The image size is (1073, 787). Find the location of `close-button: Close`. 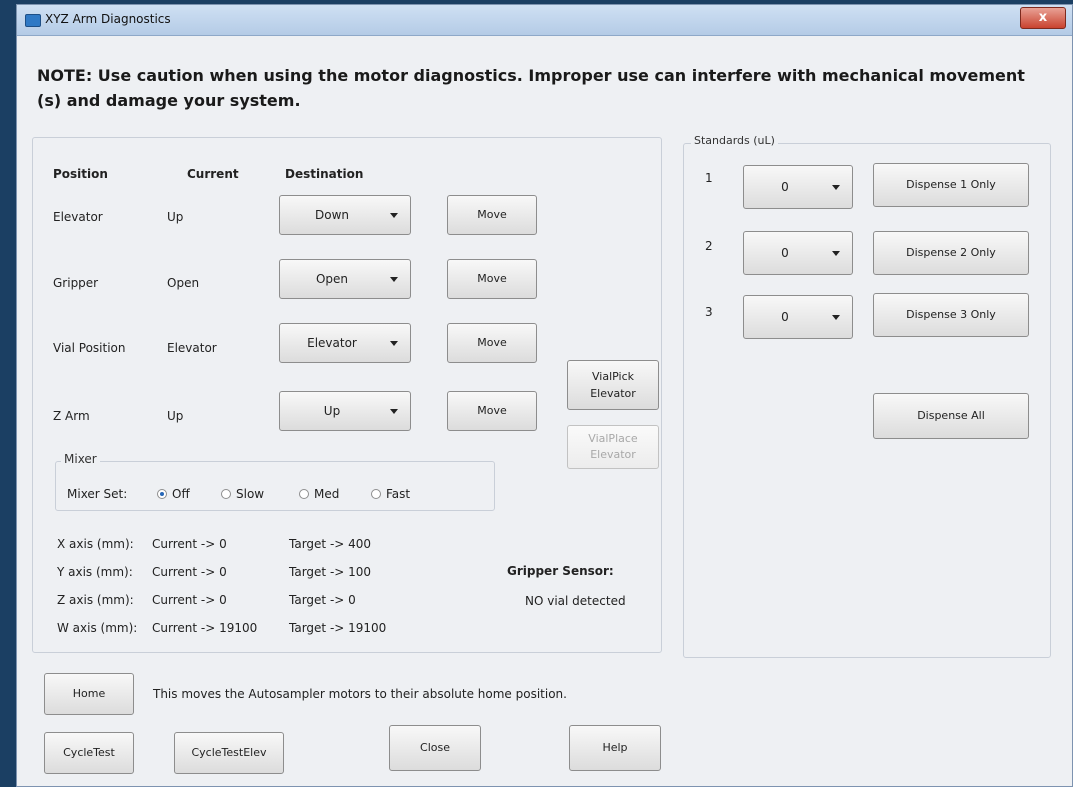

close-button: Close is located at coordinates (435, 748).